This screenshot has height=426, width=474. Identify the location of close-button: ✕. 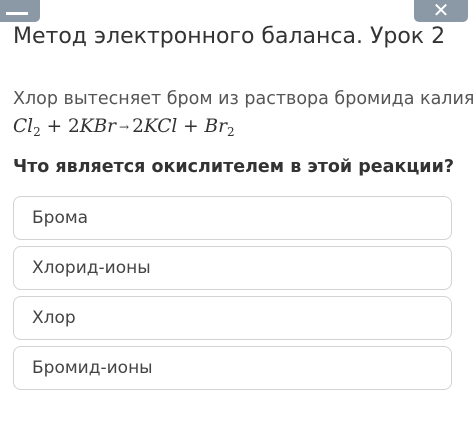
(441, 11).